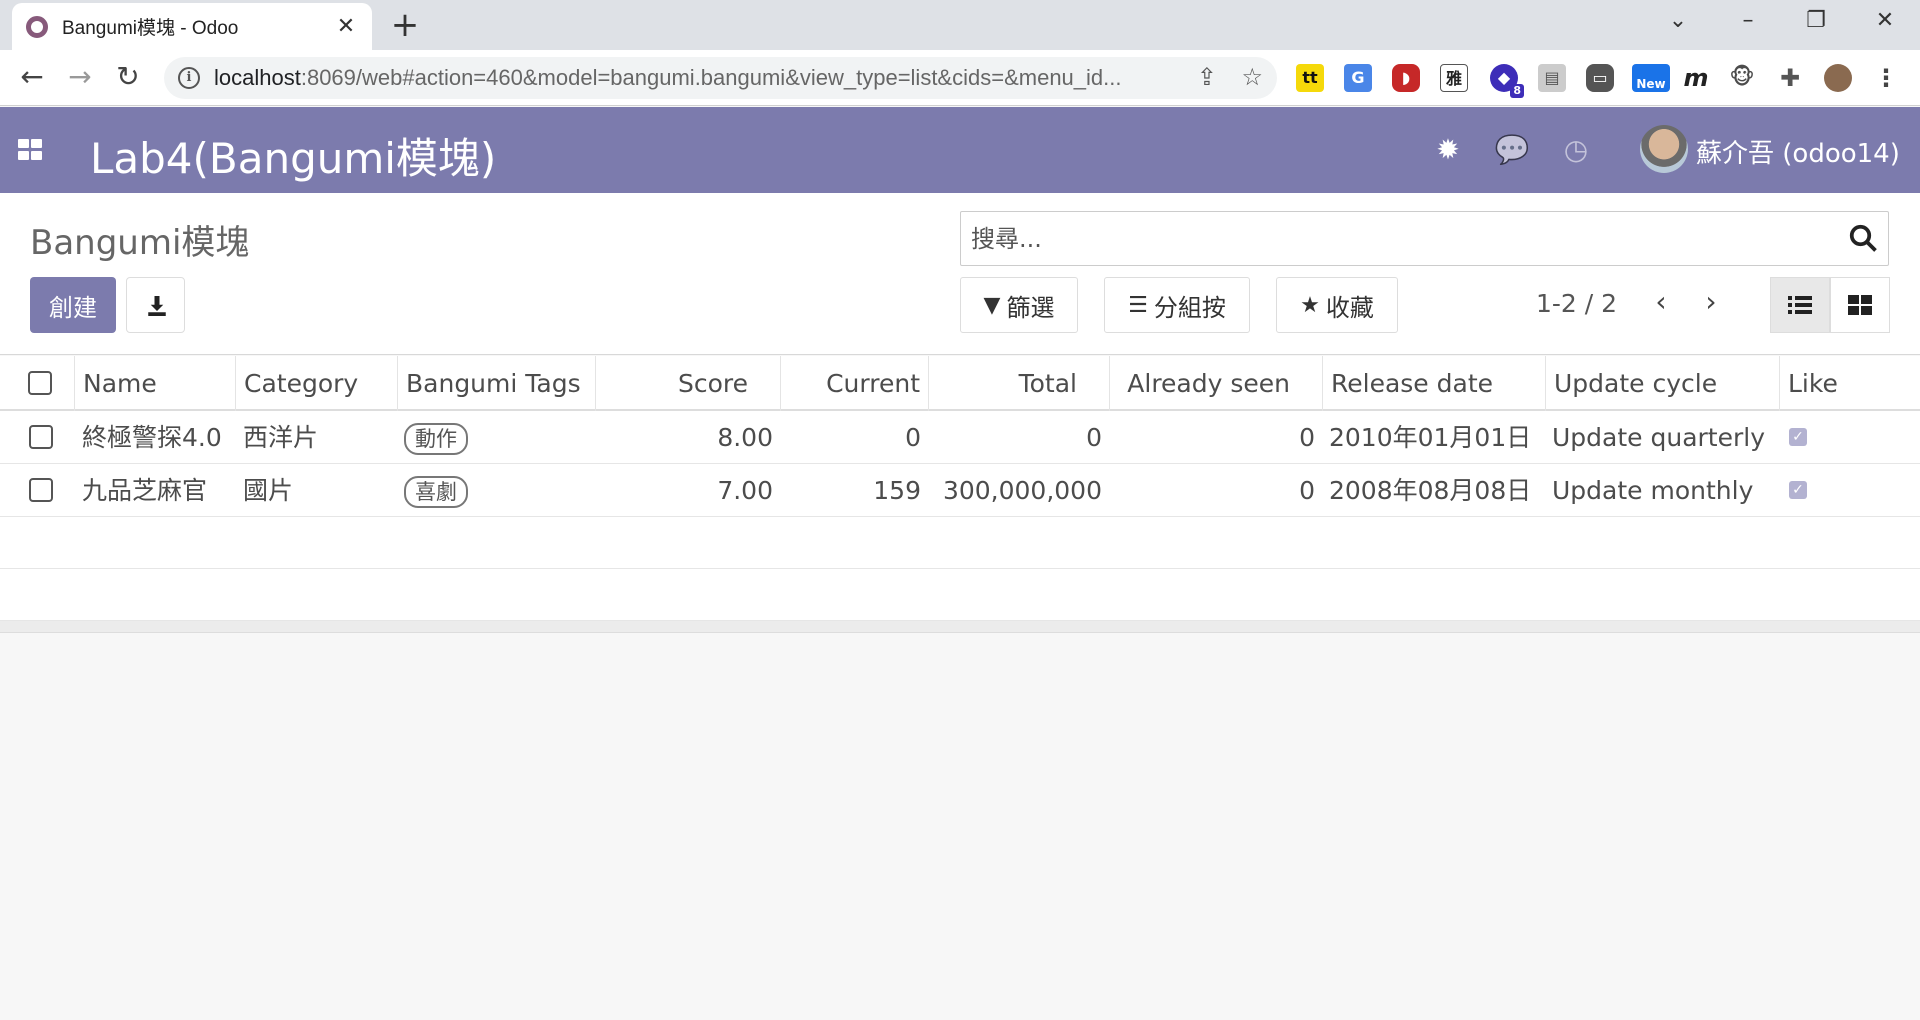 This screenshot has height=1020, width=1920. Describe the element at coordinates (1138, 305) in the screenshot. I see `bars-icon: ☰` at that location.